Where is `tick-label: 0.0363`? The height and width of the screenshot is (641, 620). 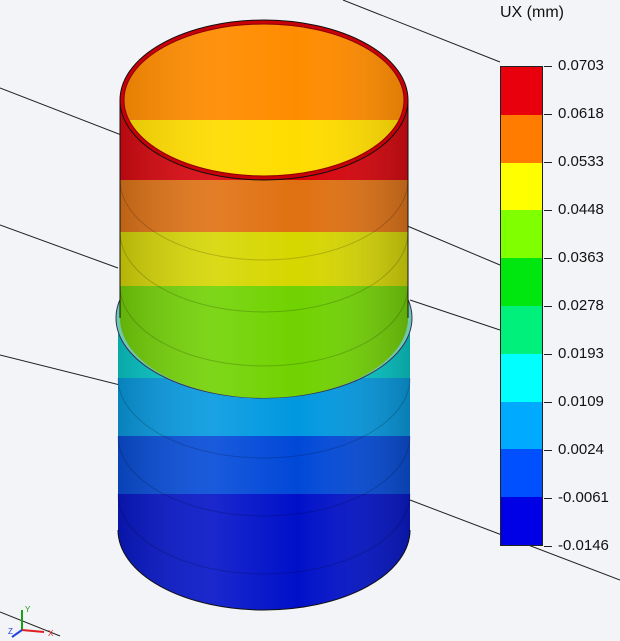 tick-label: 0.0363 is located at coordinates (581, 257).